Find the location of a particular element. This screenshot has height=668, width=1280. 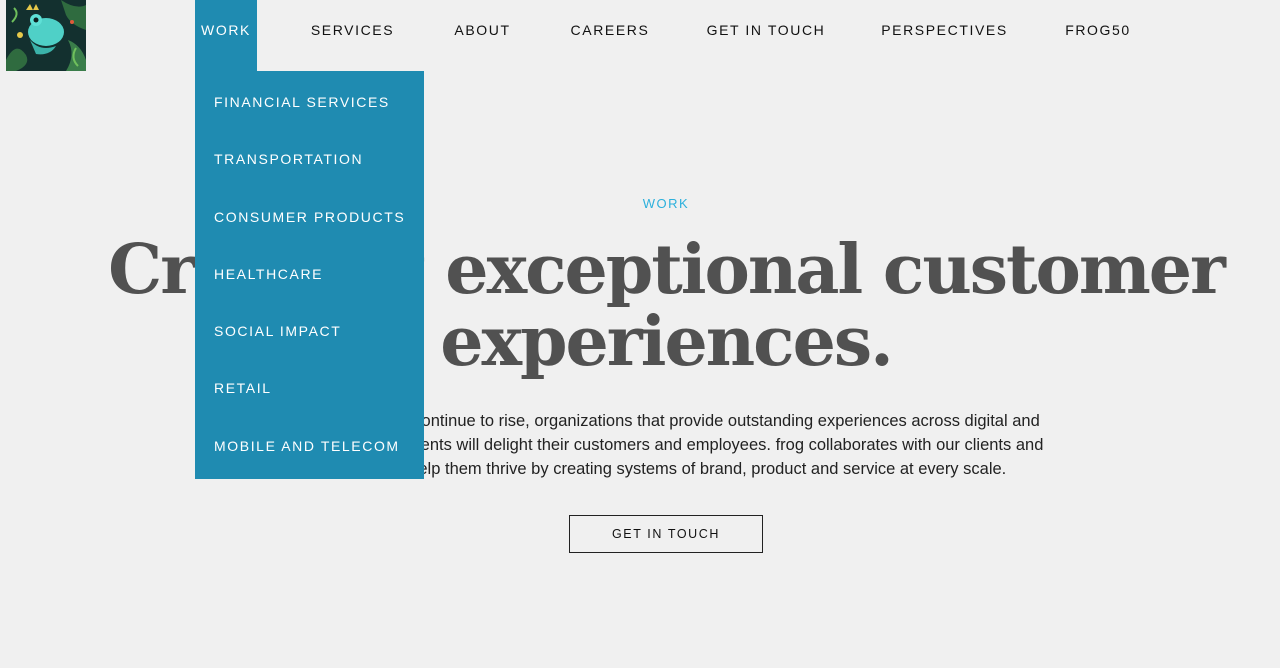

nav-item-careers: CAREERS is located at coordinates (610, 30).